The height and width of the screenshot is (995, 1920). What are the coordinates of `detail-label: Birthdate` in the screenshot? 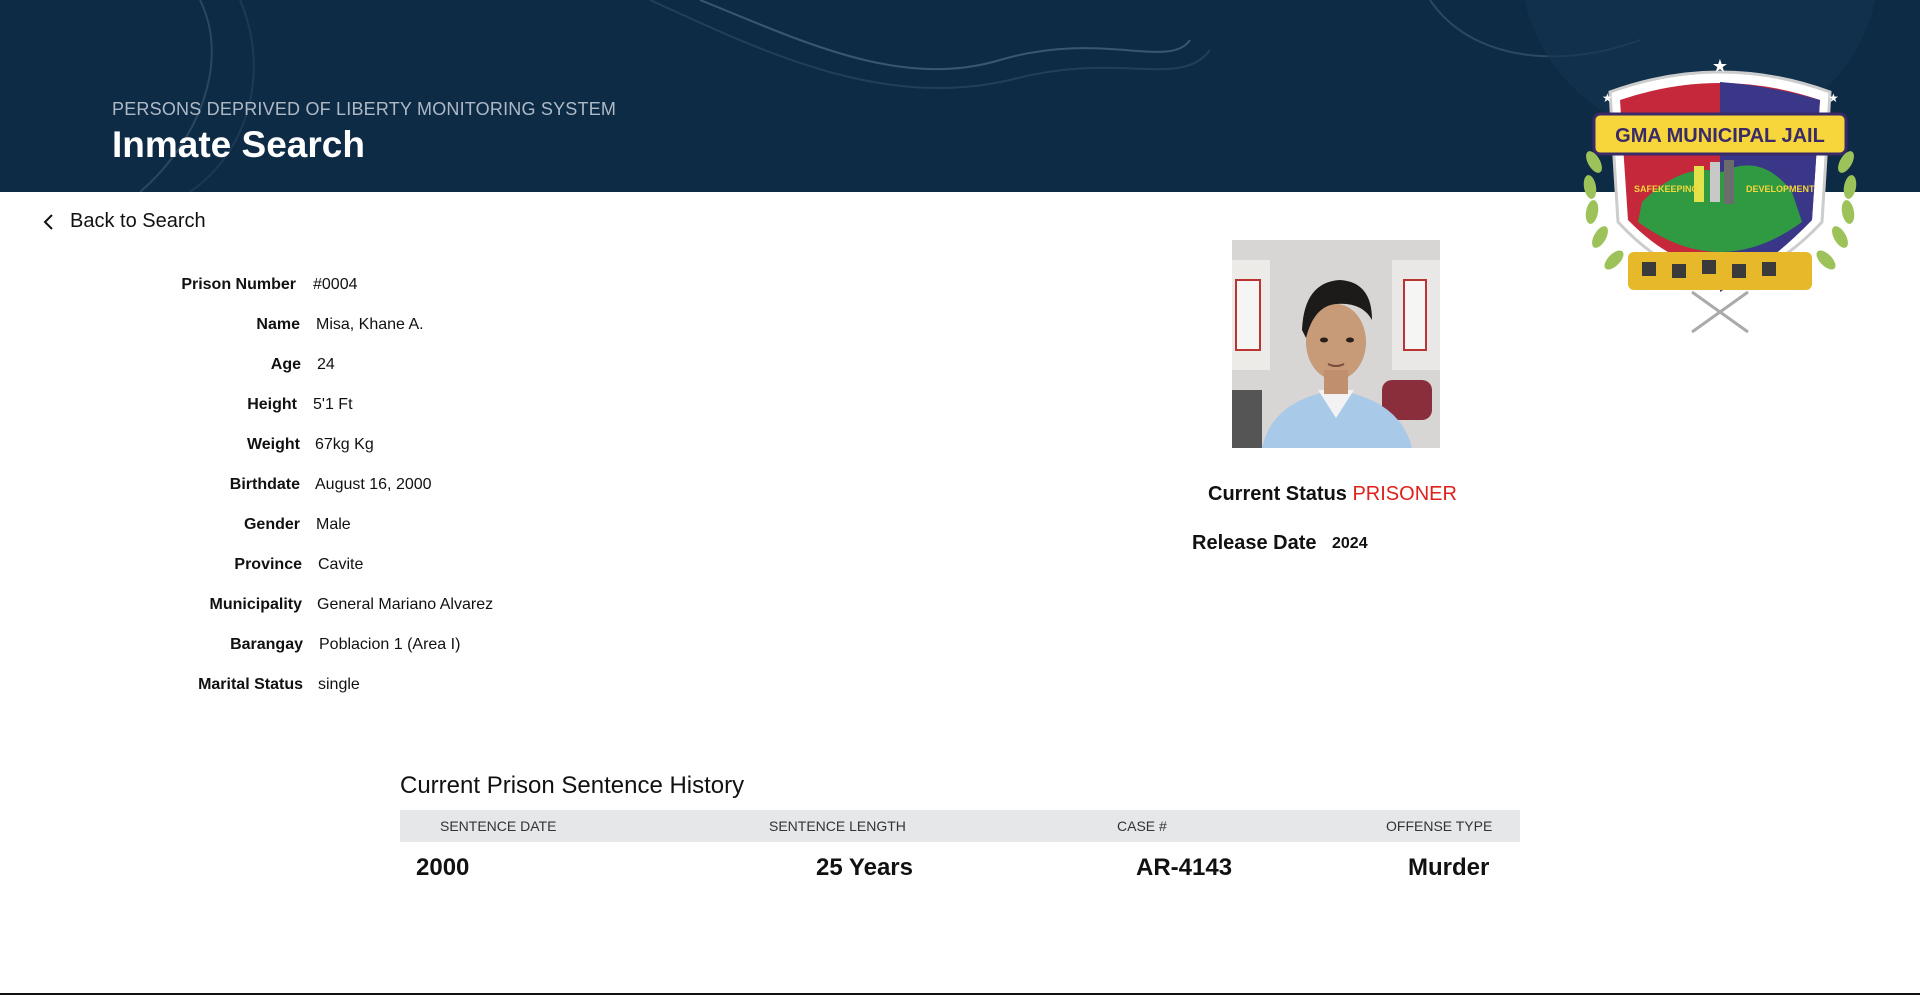 It's located at (264, 484).